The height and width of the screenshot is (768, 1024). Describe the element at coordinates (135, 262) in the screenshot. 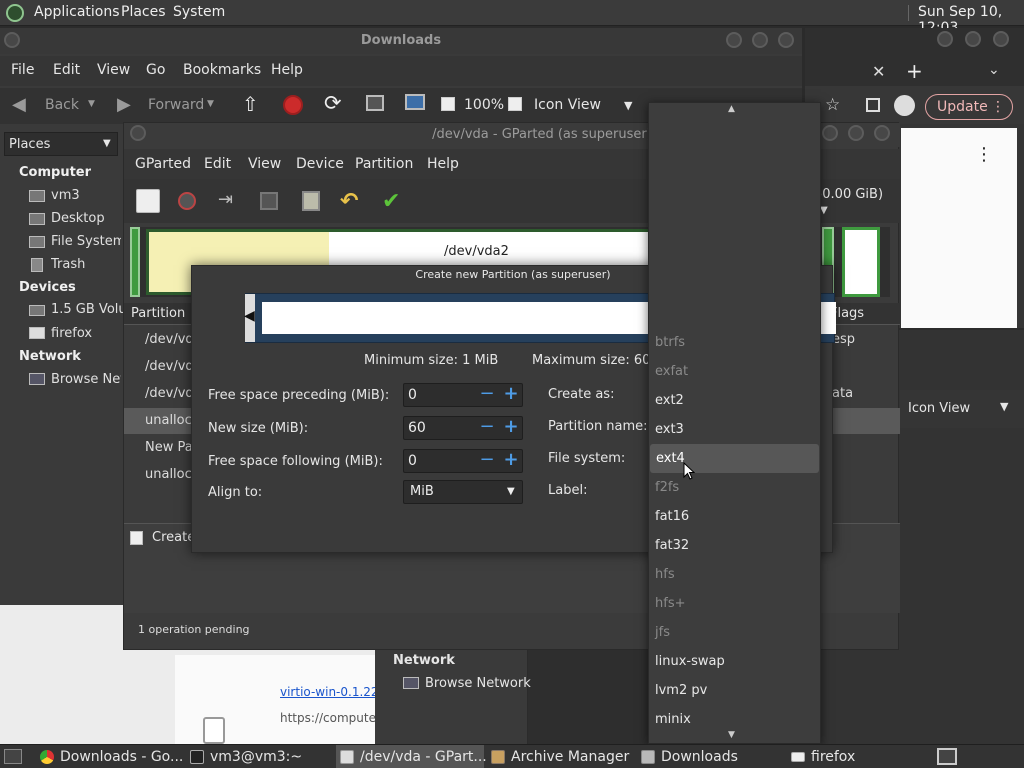

I see `partition-block-vda1` at that location.